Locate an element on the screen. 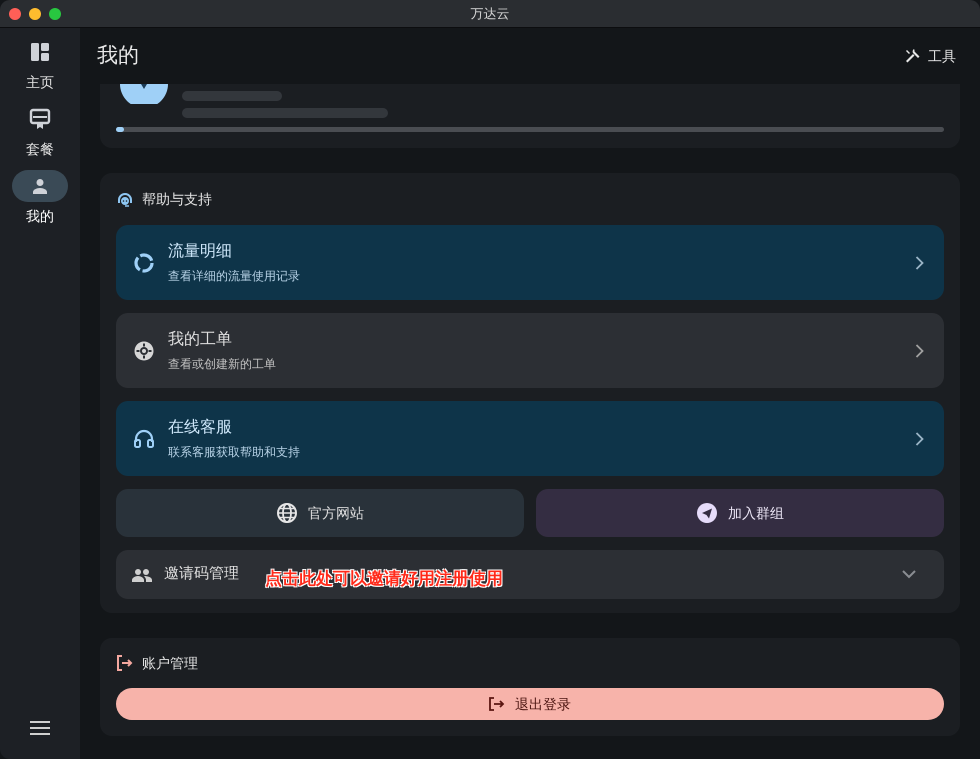 This screenshot has height=759, width=980. section-title: 帮助与支持 is located at coordinates (177, 199).